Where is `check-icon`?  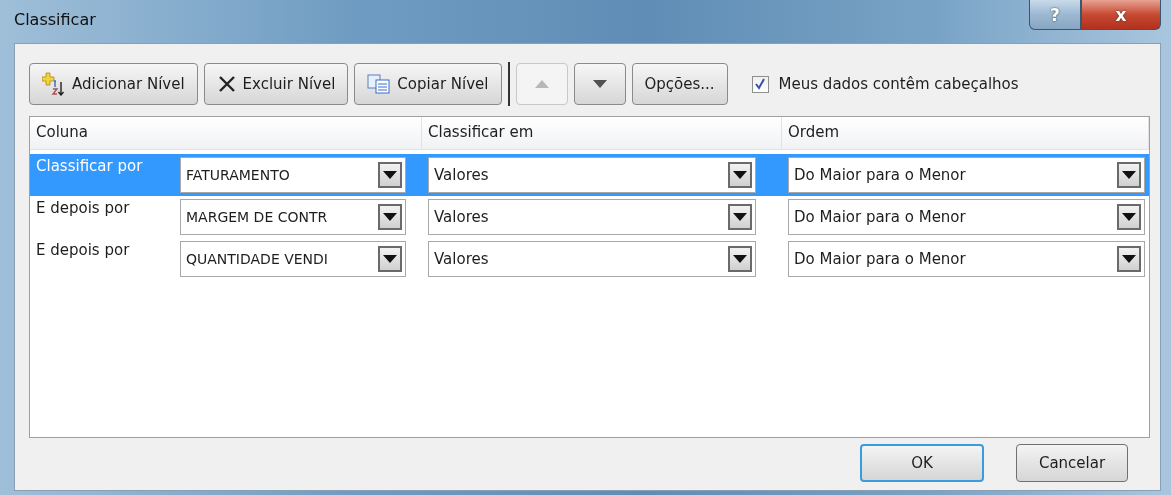 check-icon is located at coordinates (760, 84).